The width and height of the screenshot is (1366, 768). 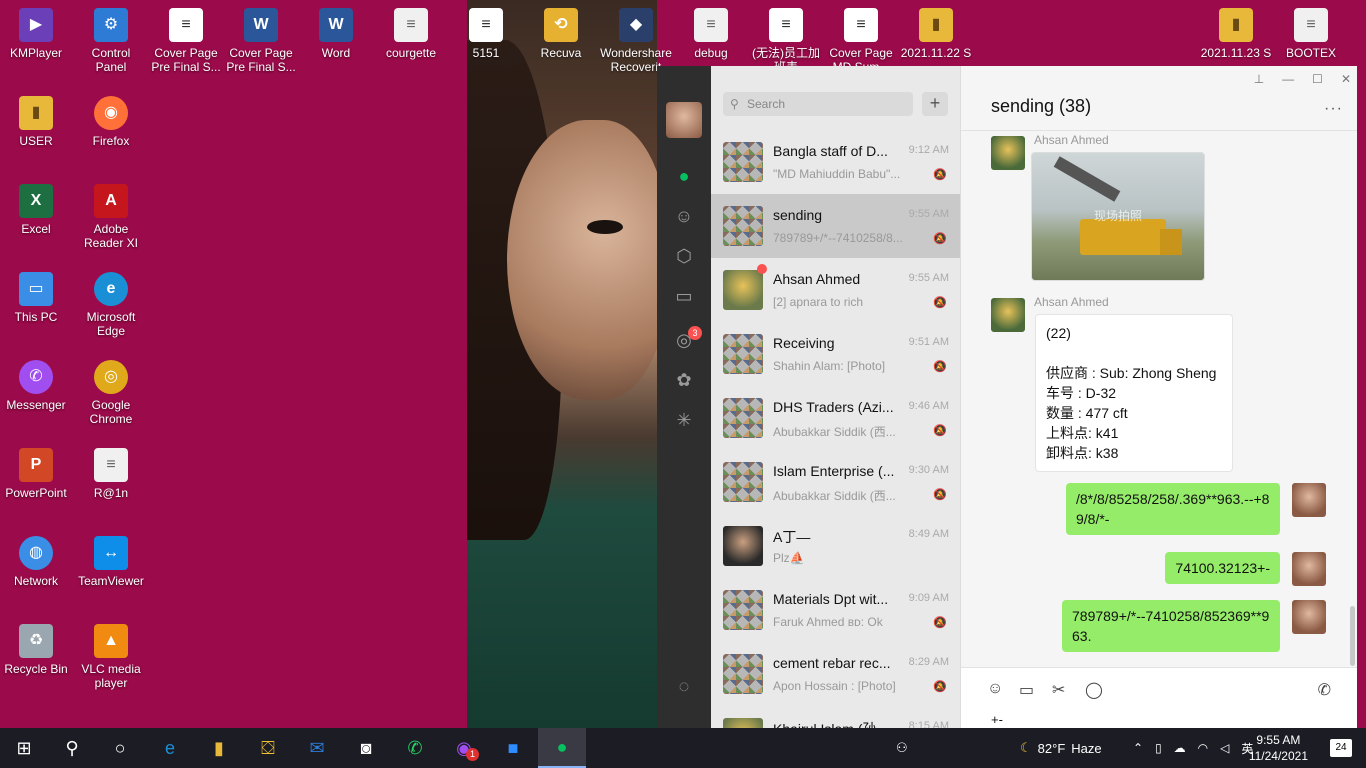 What do you see at coordinates (24, 748) in the screenshot?
I see `start-button: ⊞` at bounding box center [24, 748].